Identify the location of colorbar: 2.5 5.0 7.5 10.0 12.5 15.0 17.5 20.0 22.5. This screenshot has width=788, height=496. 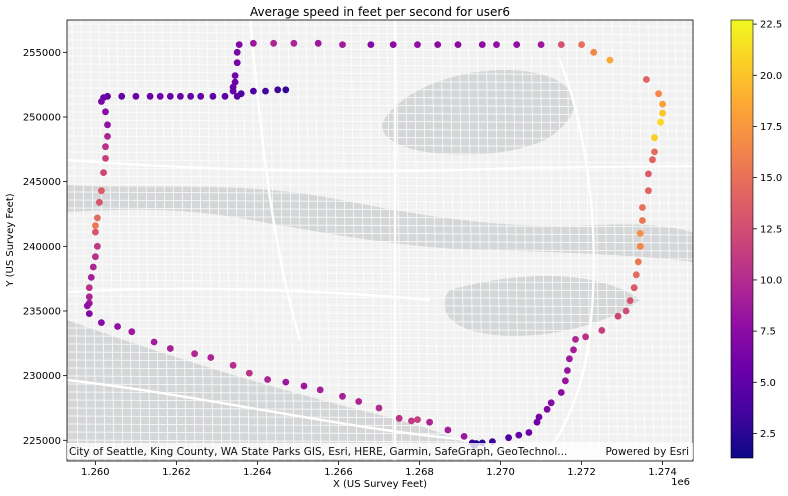
(756, 239).